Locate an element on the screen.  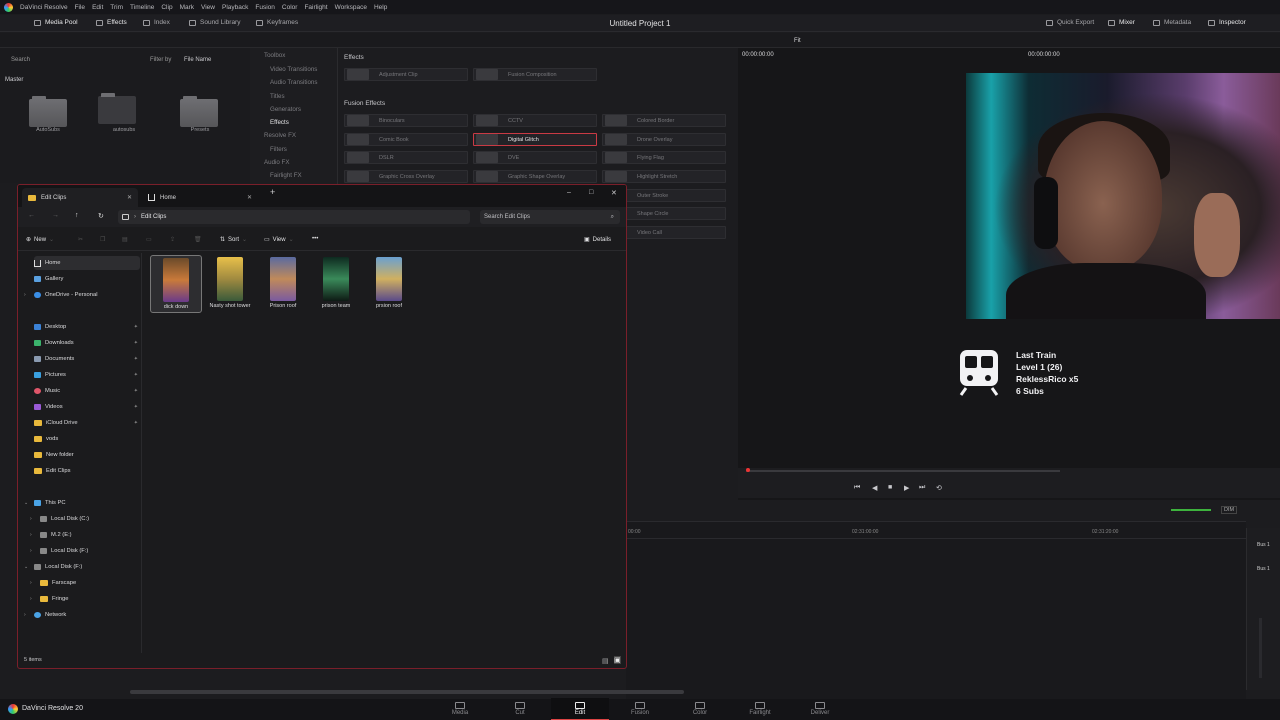
nav-videos: Videos ✦ is located at coordinates (87, 407).